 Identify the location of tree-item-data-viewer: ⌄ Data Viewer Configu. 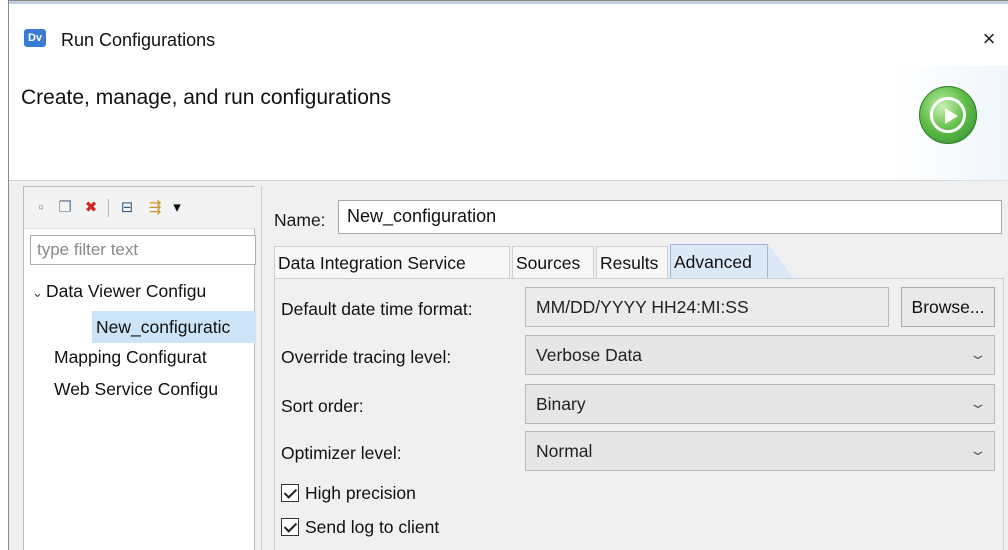
(144, 294).